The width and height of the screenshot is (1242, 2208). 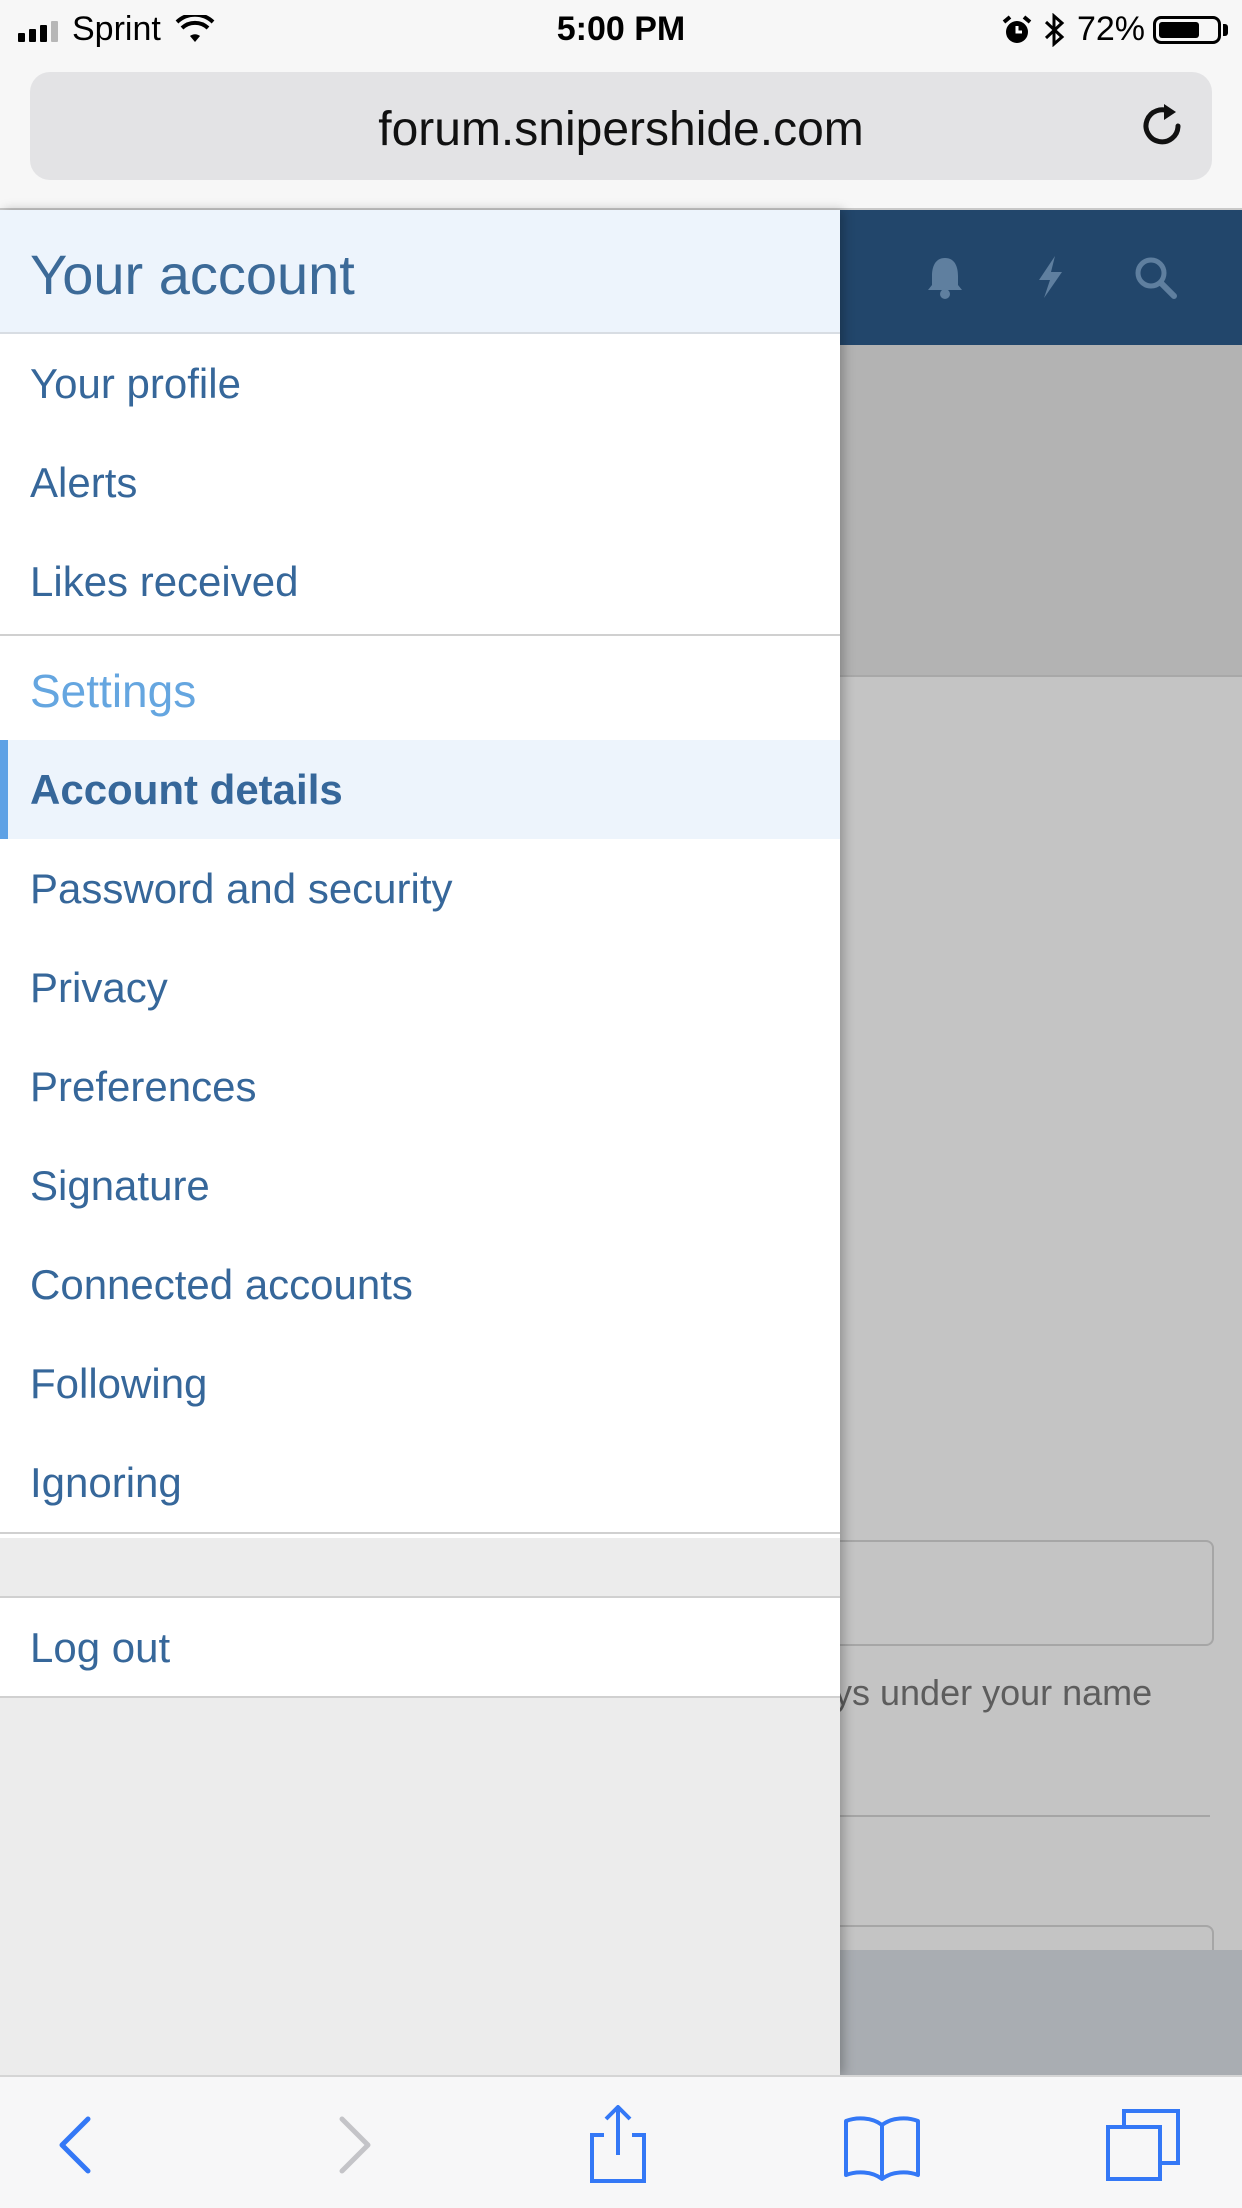 I want to click on safari-toolbar, so click(x=621, y=2141).